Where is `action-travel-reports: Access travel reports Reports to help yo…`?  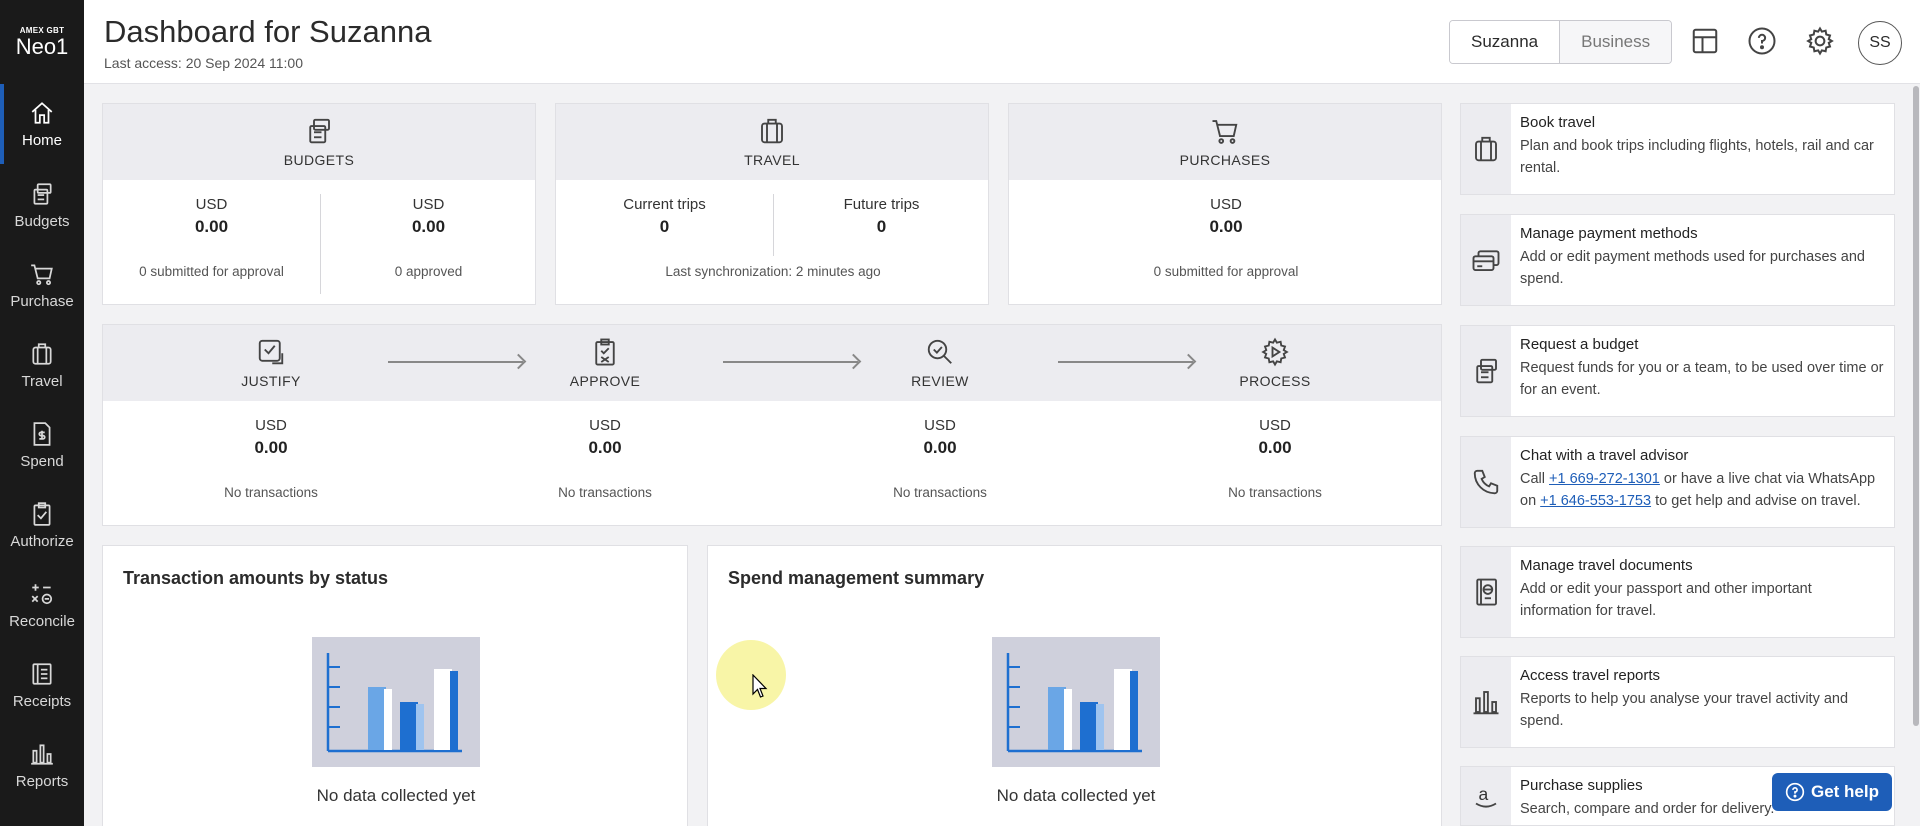
action-travel-reports: Access travel reports Reports to help yo… is located at coordinates (1677, 702).